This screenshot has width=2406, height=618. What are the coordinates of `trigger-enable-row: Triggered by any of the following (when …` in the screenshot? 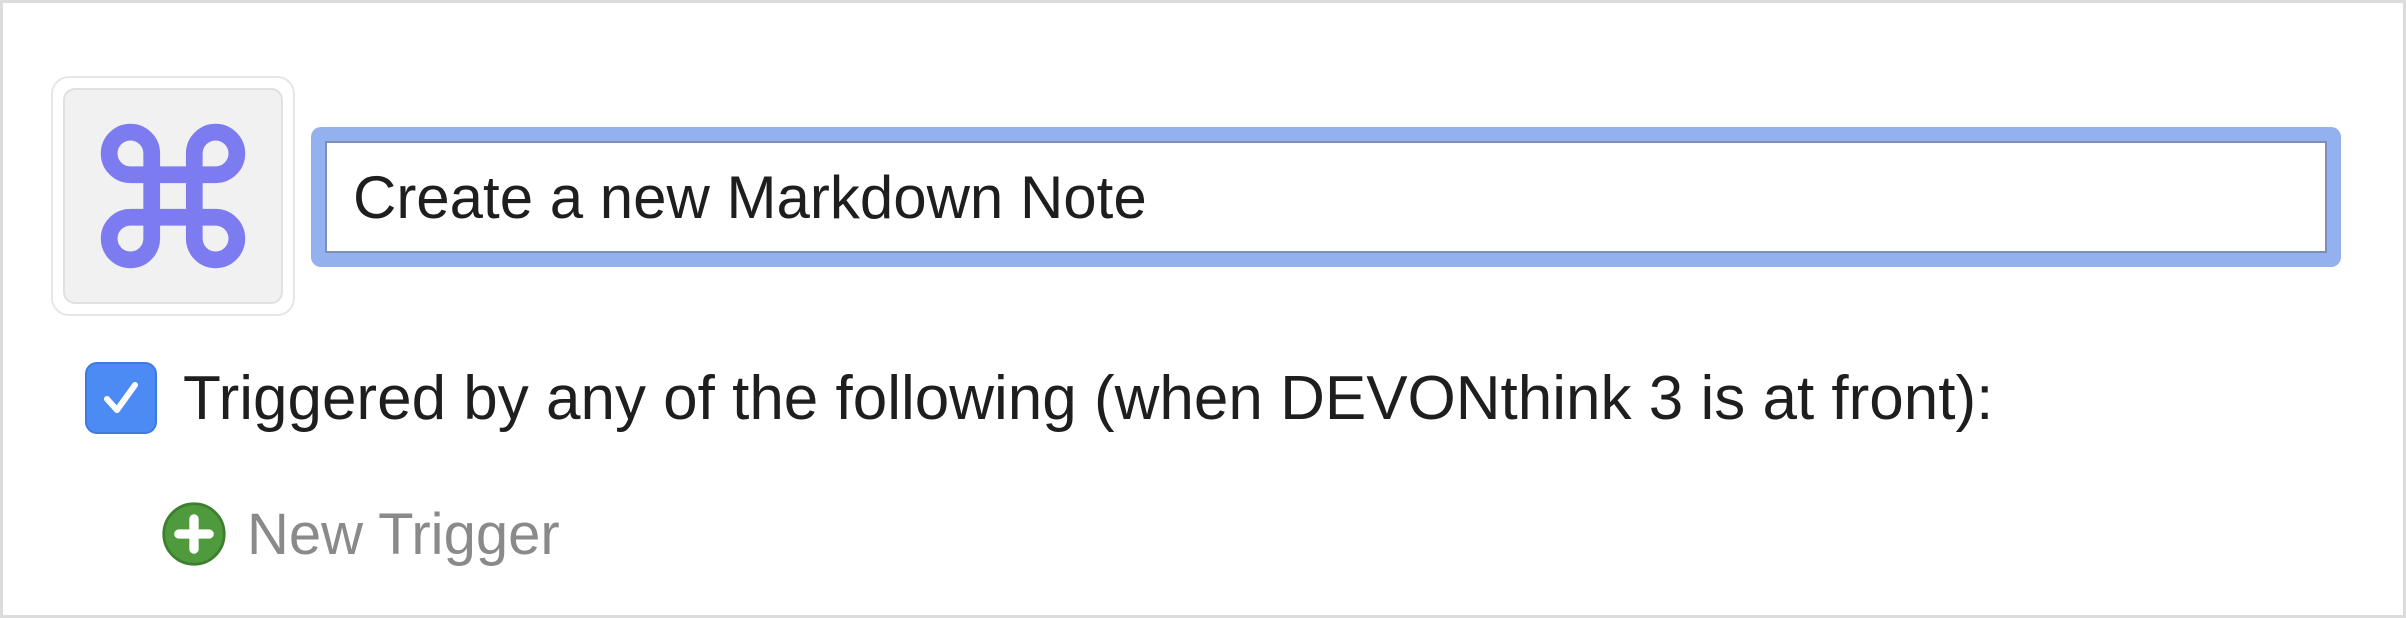 It's located at (1039, 398).